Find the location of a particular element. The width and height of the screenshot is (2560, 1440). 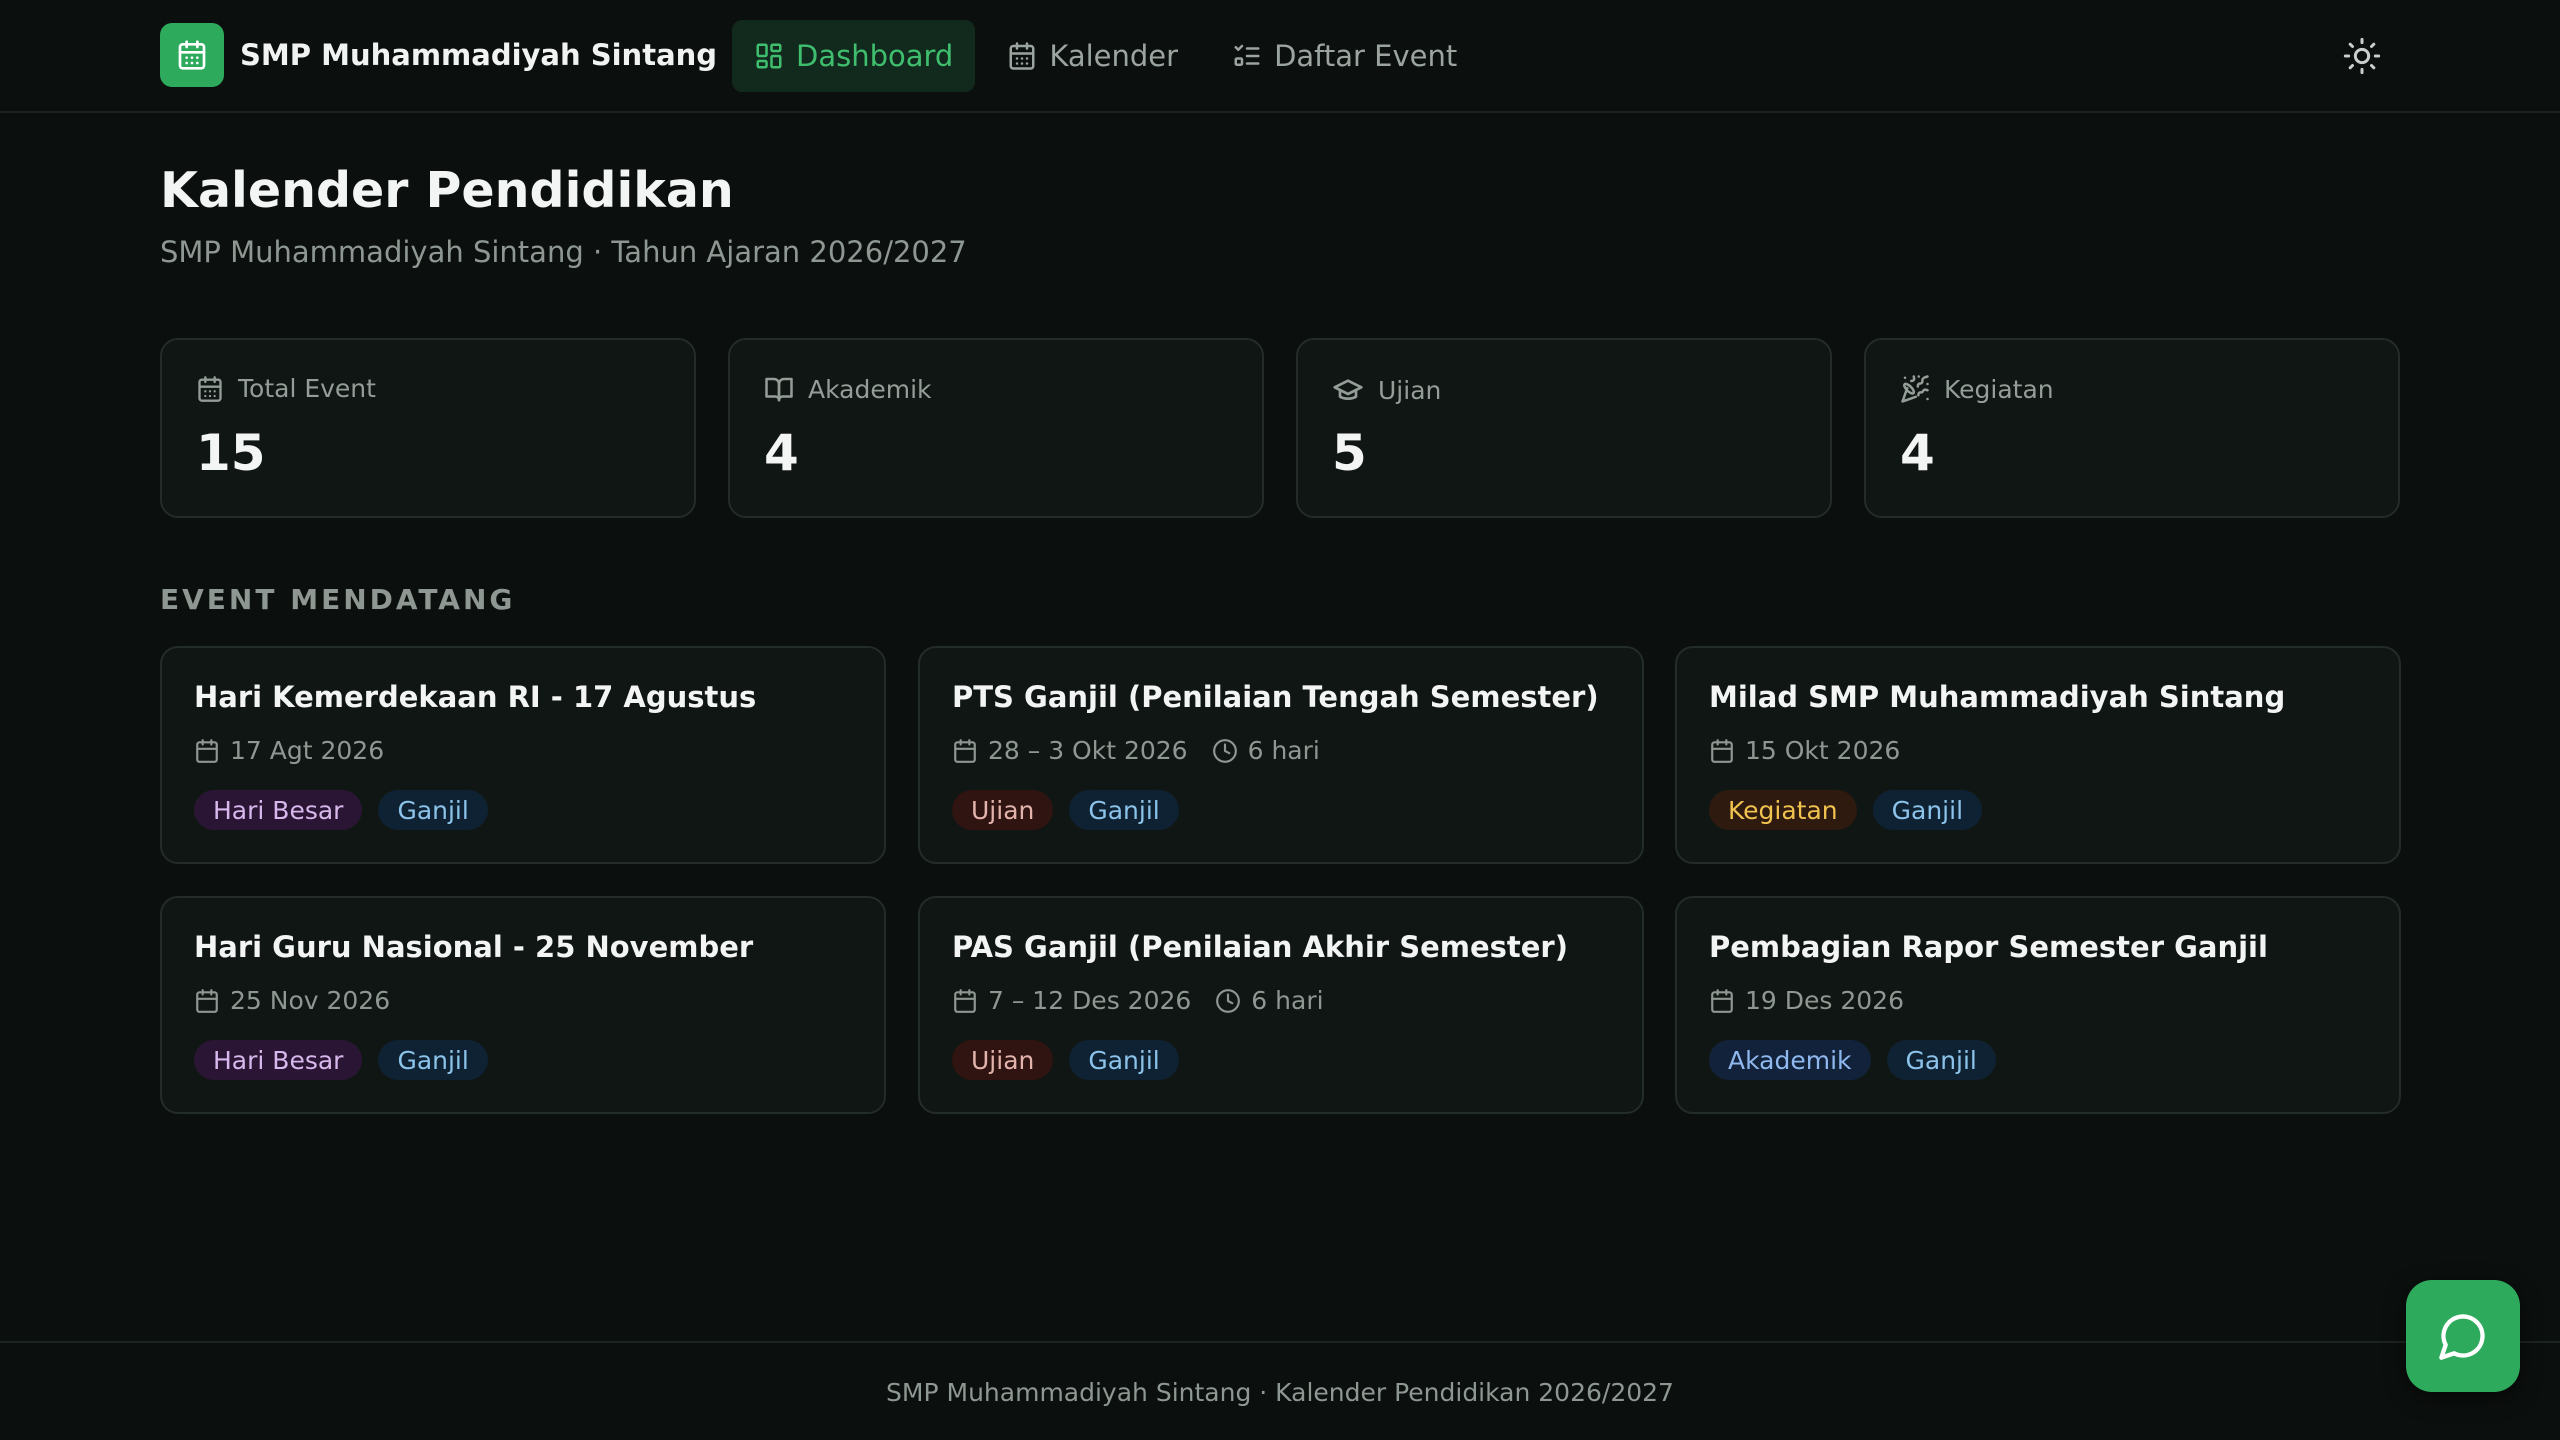

stat-label: Total Event is located at coordinates (307, 388).